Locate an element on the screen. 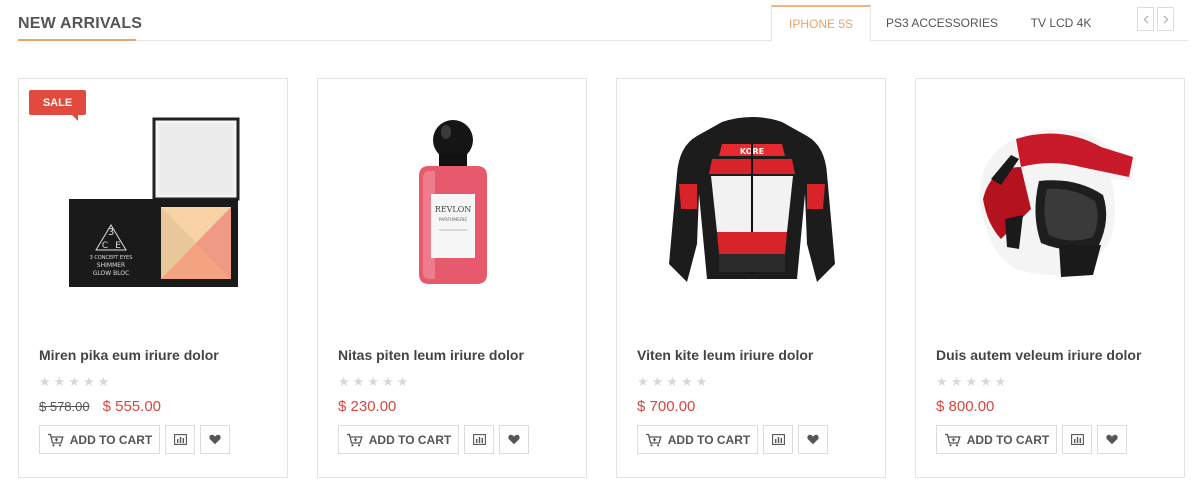 This screenshot has width=1201, height=483. product-image-eyeshadow-palette: 3 C E 3 CONCEPT EYES SHIMMER GLOW BLOC is located at coordinates (154, 204).